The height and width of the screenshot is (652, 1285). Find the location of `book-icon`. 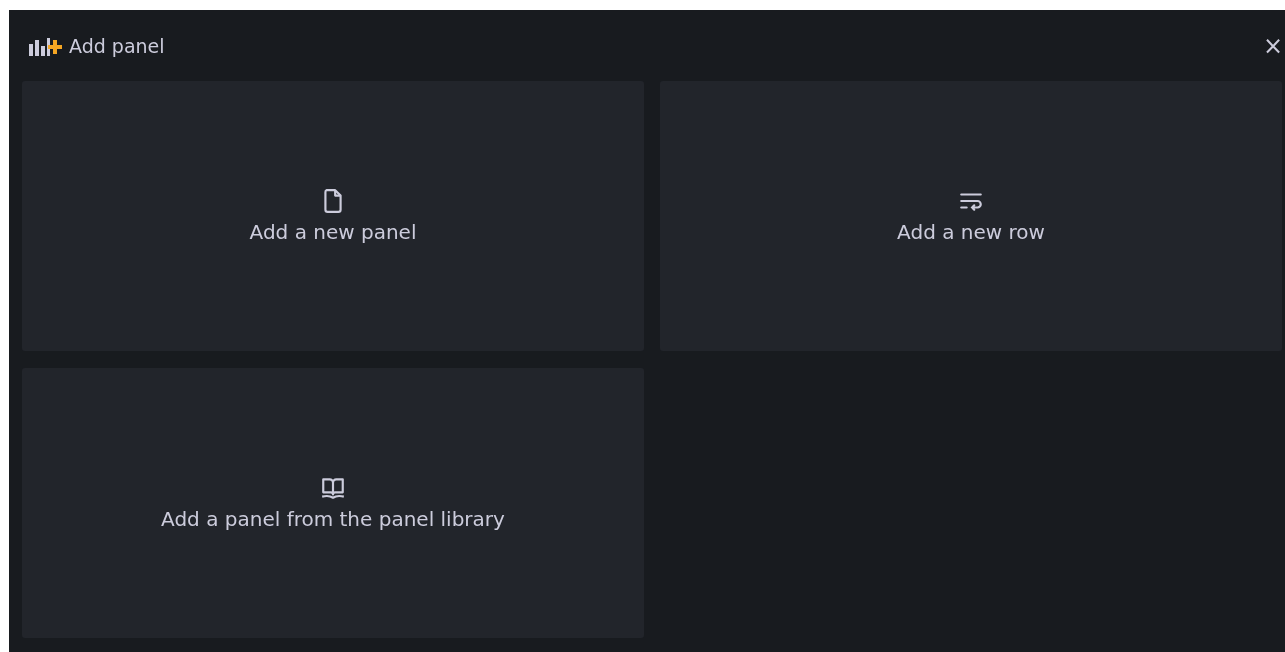

book-icon is located at coordinates (333, 488).